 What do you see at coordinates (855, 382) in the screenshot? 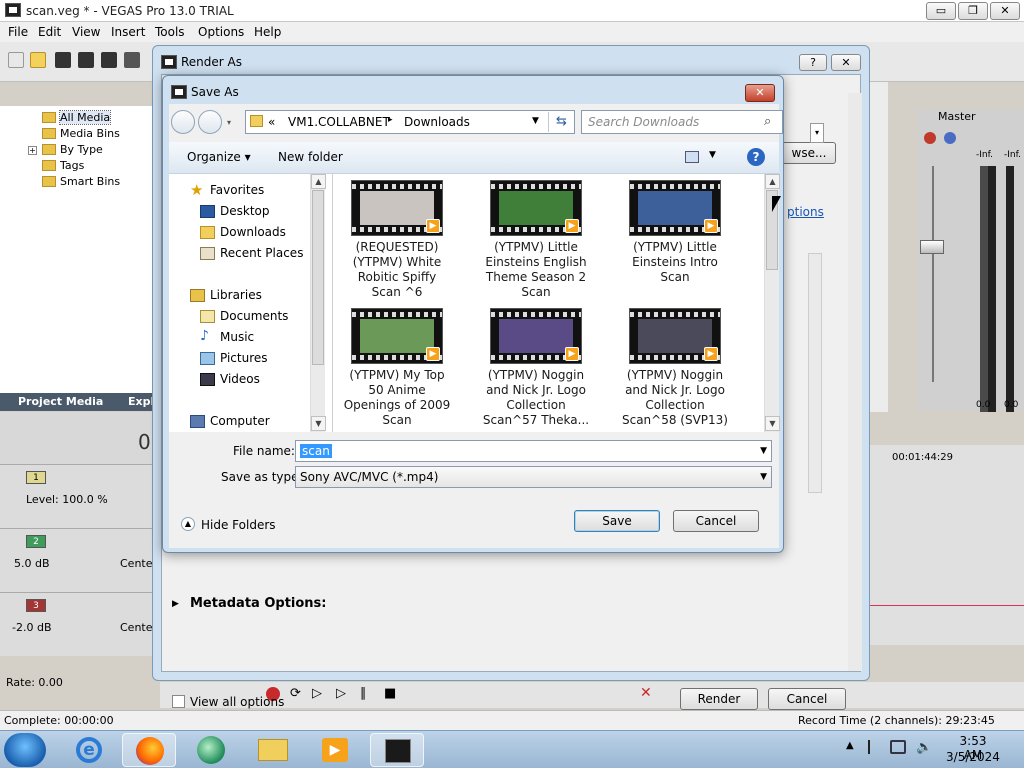
I see `render-dialog-scrollbar` at bounding box center [855, 382].